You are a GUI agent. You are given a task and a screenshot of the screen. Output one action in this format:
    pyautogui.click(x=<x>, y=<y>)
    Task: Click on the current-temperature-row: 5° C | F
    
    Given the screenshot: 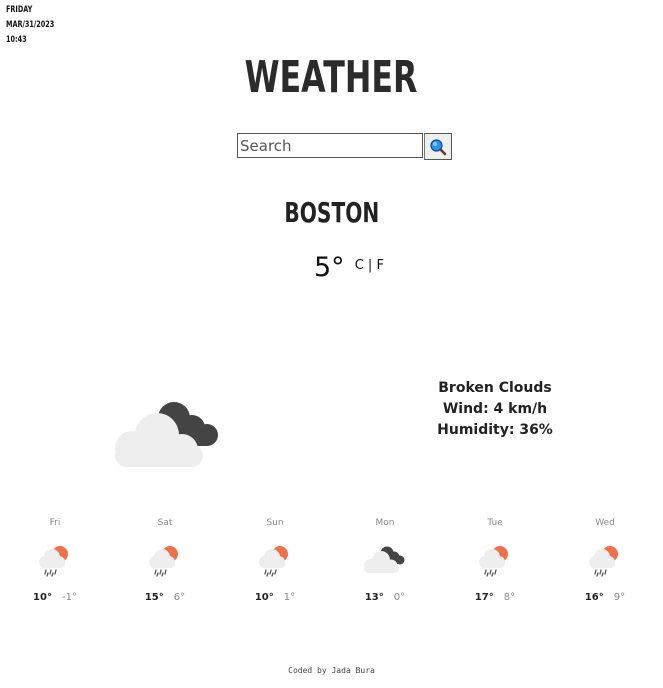 What is the action you would take?
    pyautogui.click(x=349, y=267)
    